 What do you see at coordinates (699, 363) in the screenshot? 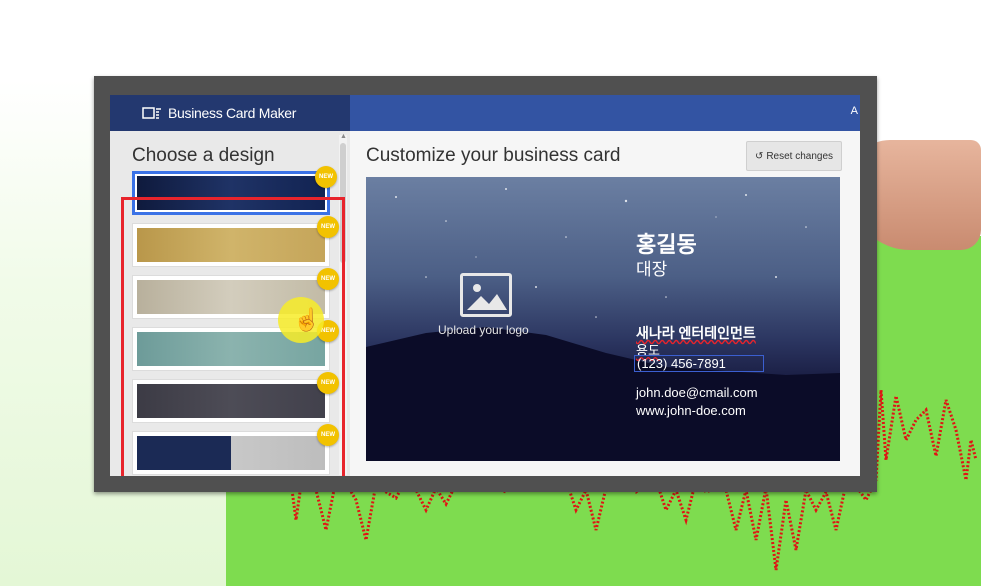
I see `card-phone: (123) 456-7891` at bounding box center [699, 363].